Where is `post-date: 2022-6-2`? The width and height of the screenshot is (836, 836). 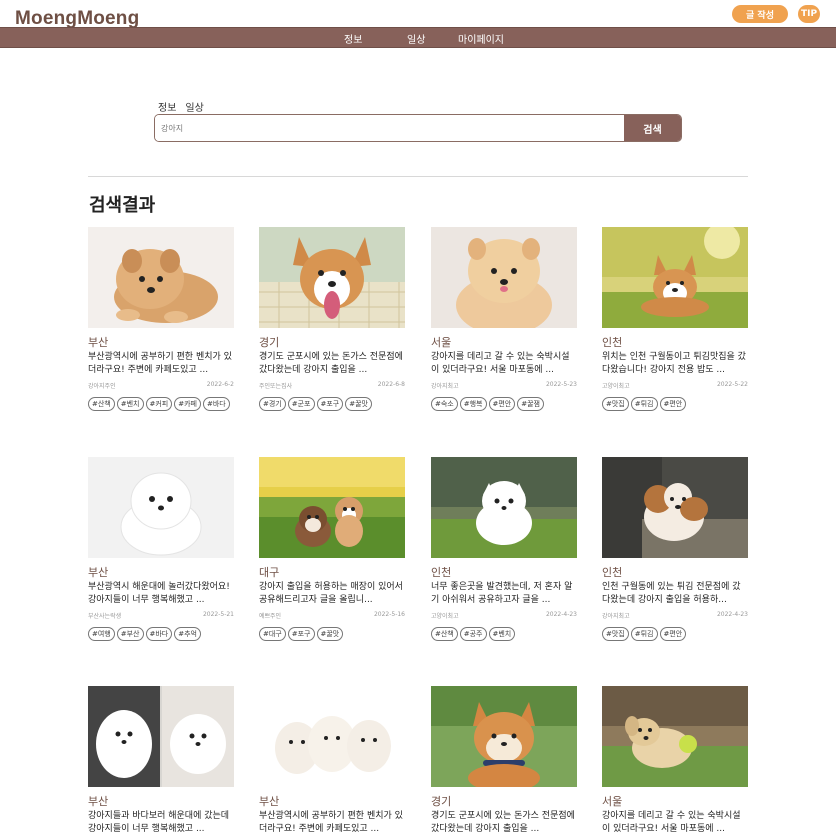 post-date: 2022-6-2 is located at coordinates (220, 384).